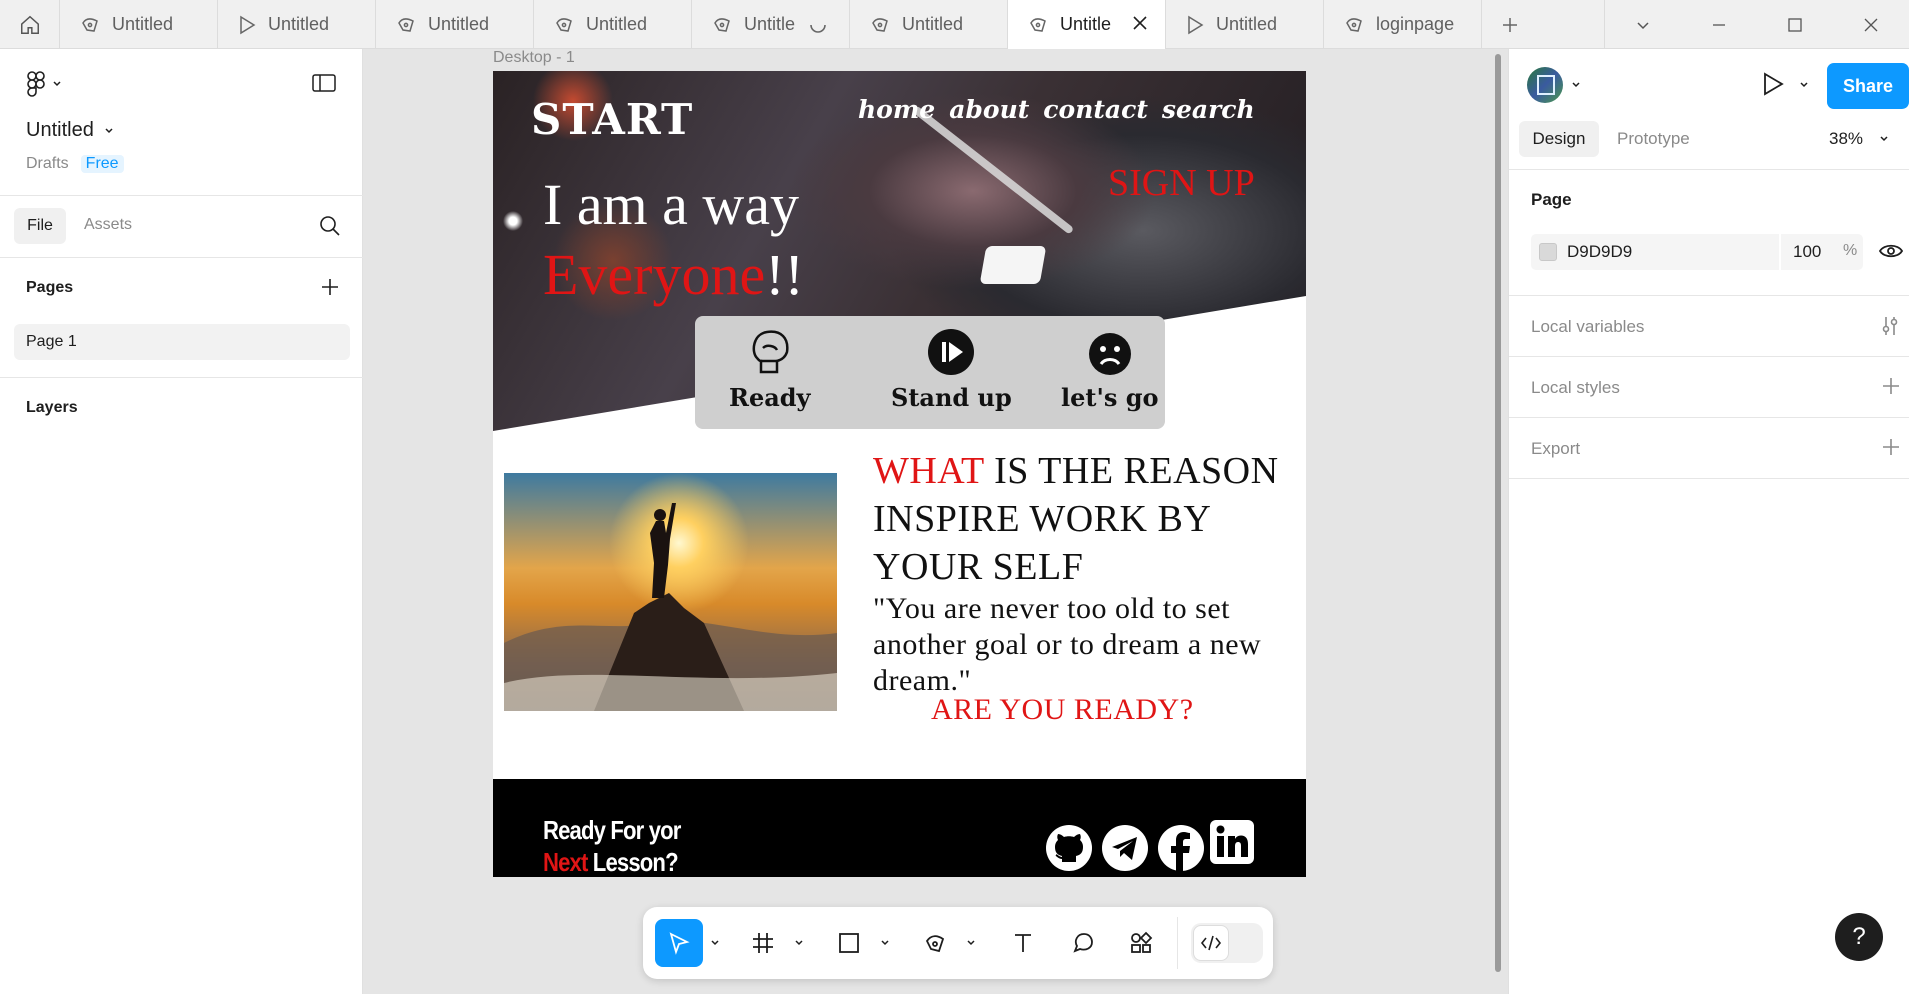 Image resolution: width=1909 pixels, height=994 pixels. I want to click on page-color-hex: D9D9D9, so click(1599, 252).